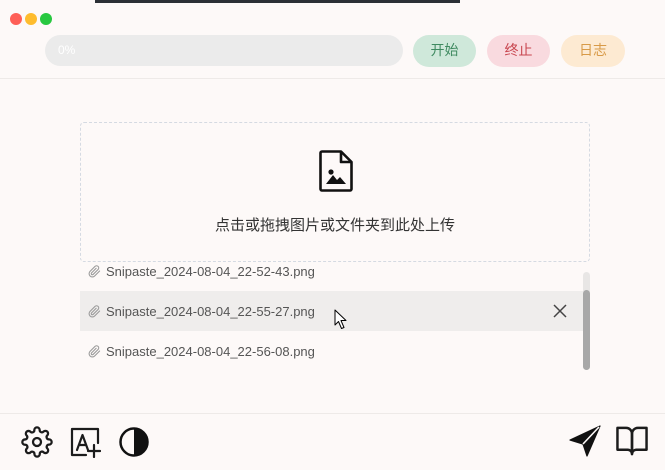 Image resolution: width=665 pixels, height=470 pixels. I want to click on scrollbar-thumb, so click(586, 330).